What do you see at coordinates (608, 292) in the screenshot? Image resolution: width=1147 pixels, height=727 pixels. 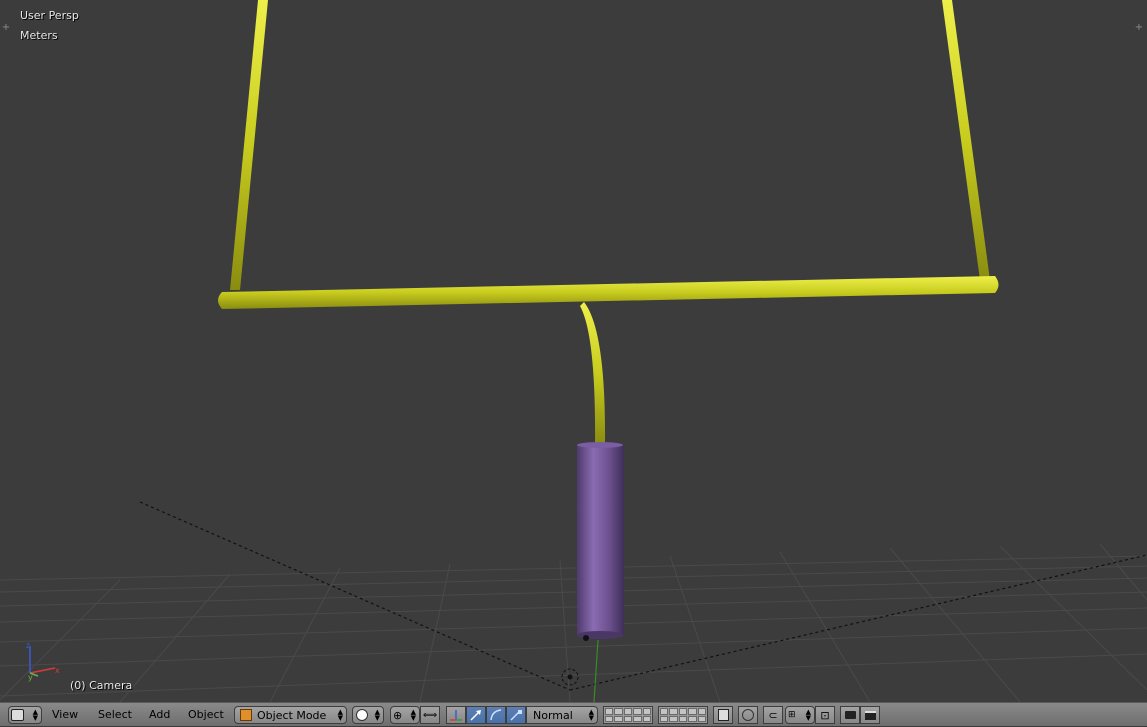 I see `crossbar` at bounding box center [608, 292].